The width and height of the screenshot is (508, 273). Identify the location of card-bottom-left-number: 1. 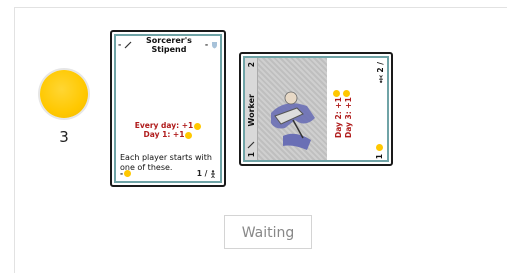
(251, 155).